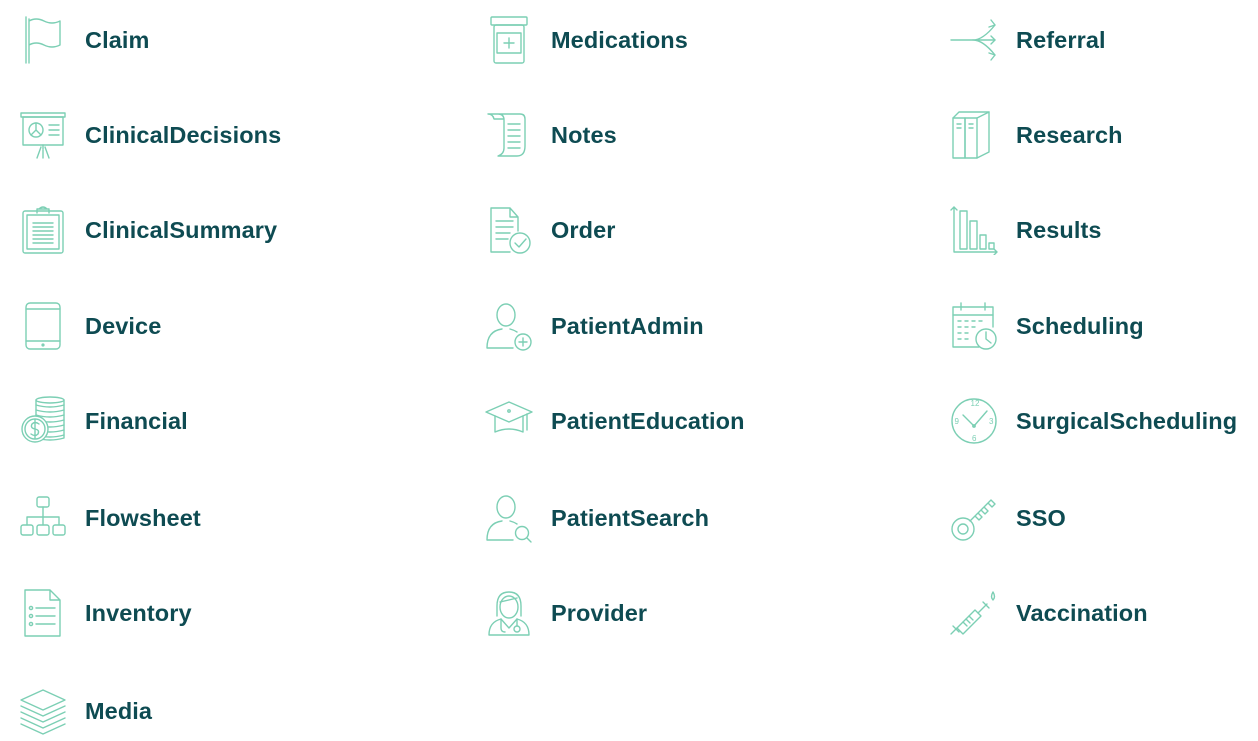  Describe the element at coordinates (509, 326) in the screenshot. I see `user-add-icon` at that location.